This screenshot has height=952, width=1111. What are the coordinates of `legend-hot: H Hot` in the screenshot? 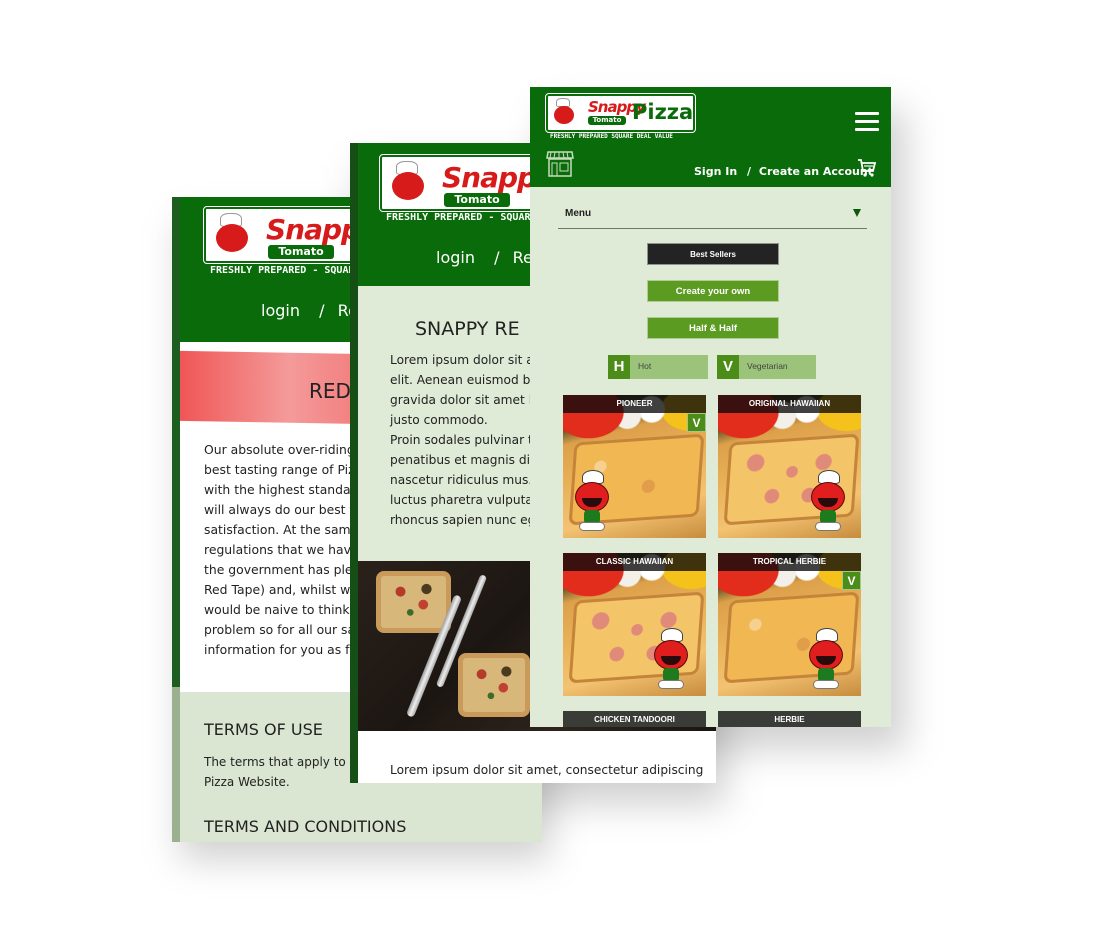 It's located at (658, 367).